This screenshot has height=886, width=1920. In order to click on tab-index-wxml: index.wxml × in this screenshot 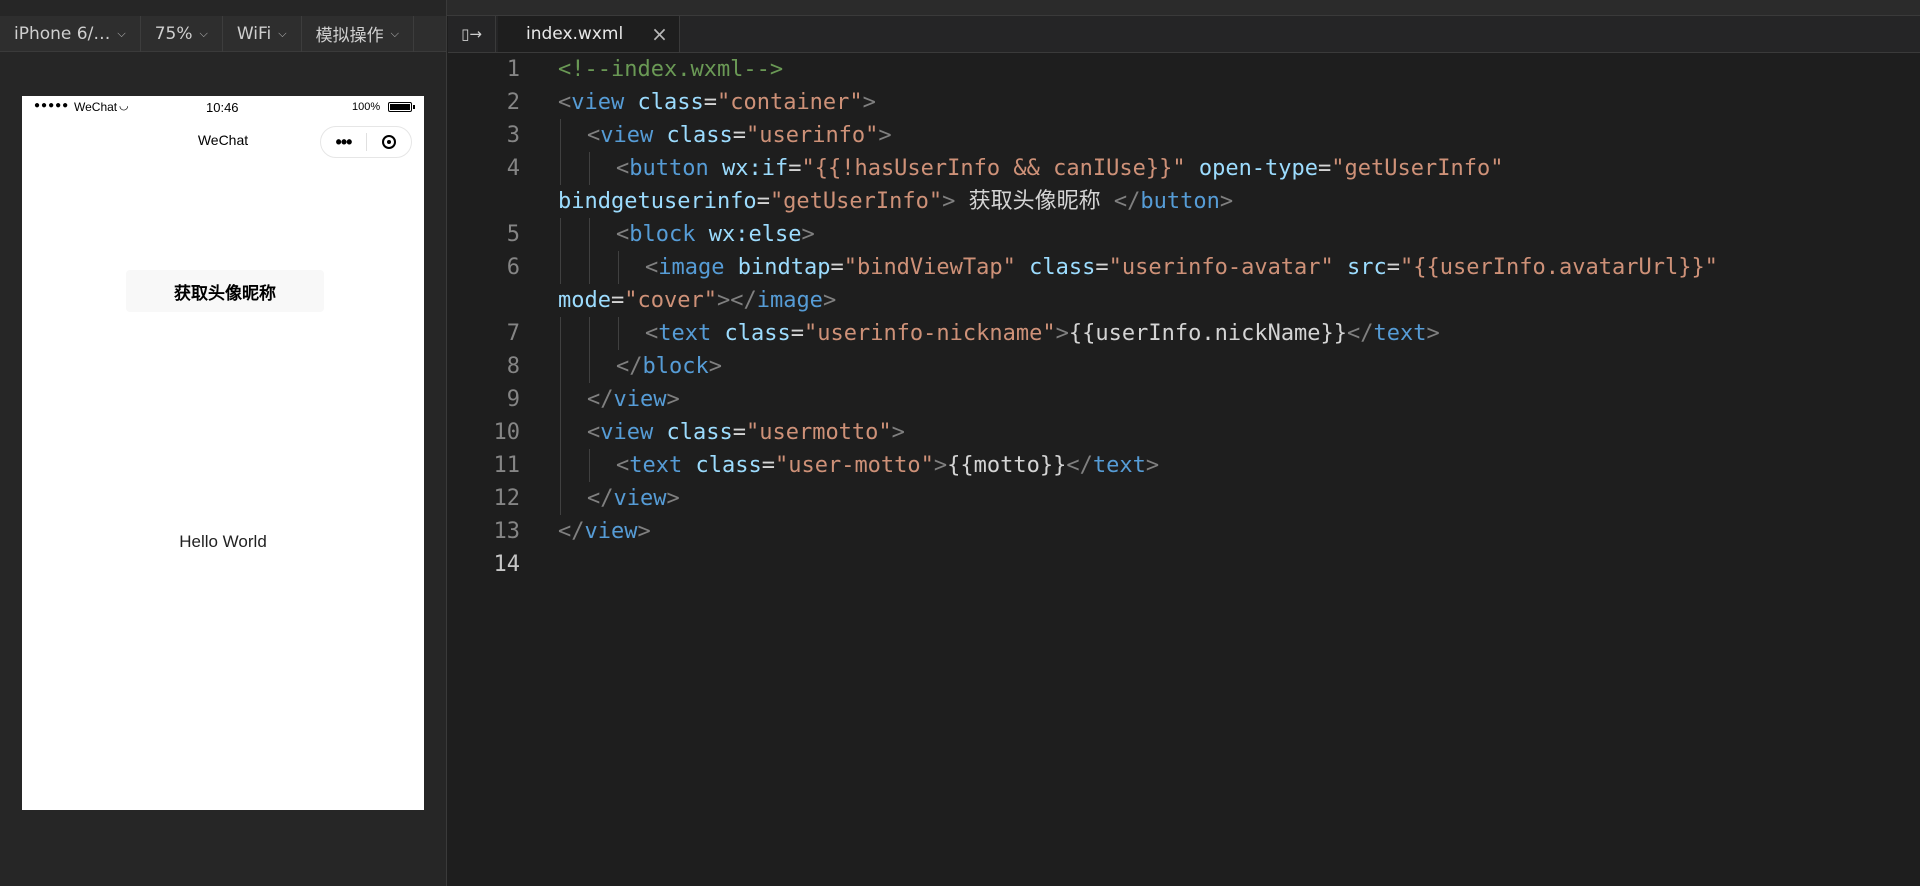, I will do `click(589, 34)`.